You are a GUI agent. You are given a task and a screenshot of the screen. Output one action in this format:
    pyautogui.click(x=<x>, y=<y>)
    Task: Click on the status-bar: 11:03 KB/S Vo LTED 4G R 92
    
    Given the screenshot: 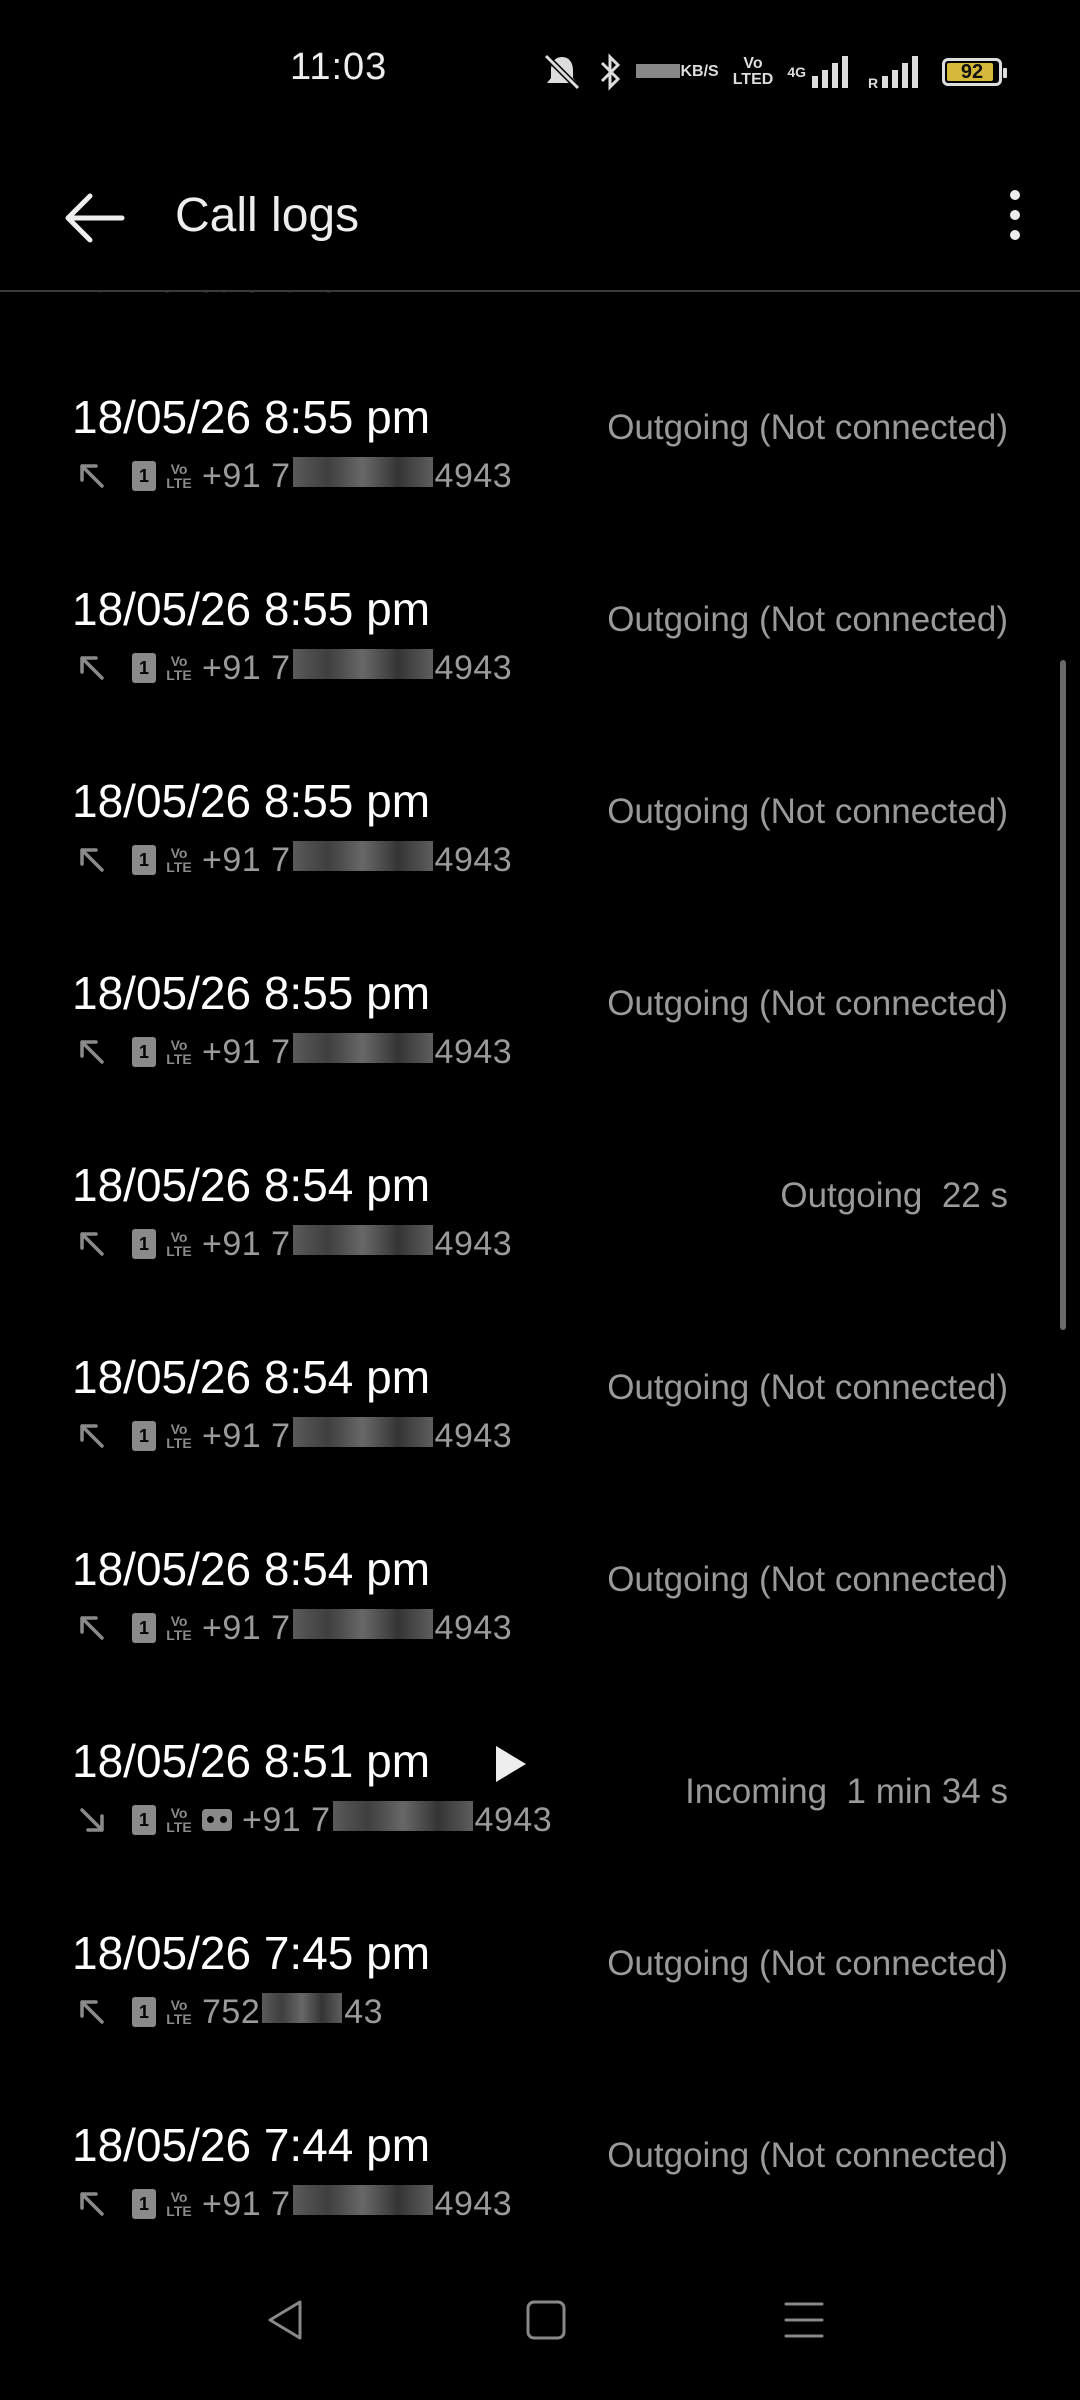 What is the action you would take?
    pyautogui.click(x=540, y=70)
    